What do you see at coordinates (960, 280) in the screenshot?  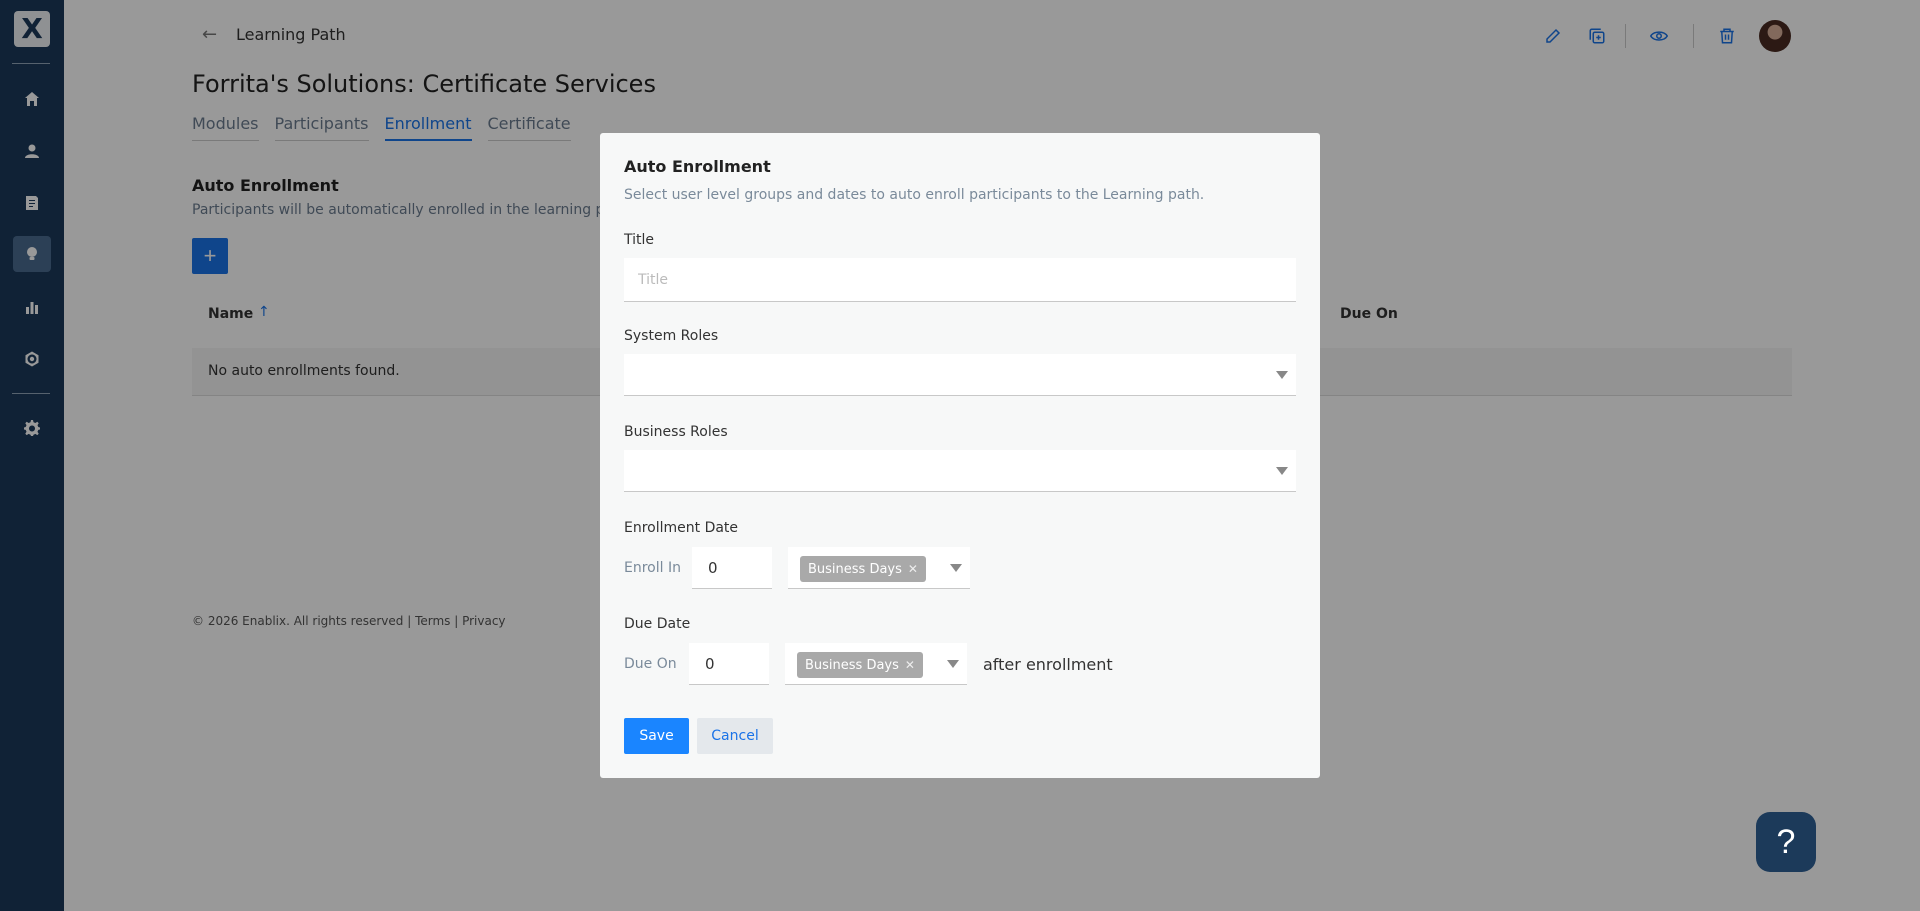 I see `title-input` at bounding box center [960, 280].